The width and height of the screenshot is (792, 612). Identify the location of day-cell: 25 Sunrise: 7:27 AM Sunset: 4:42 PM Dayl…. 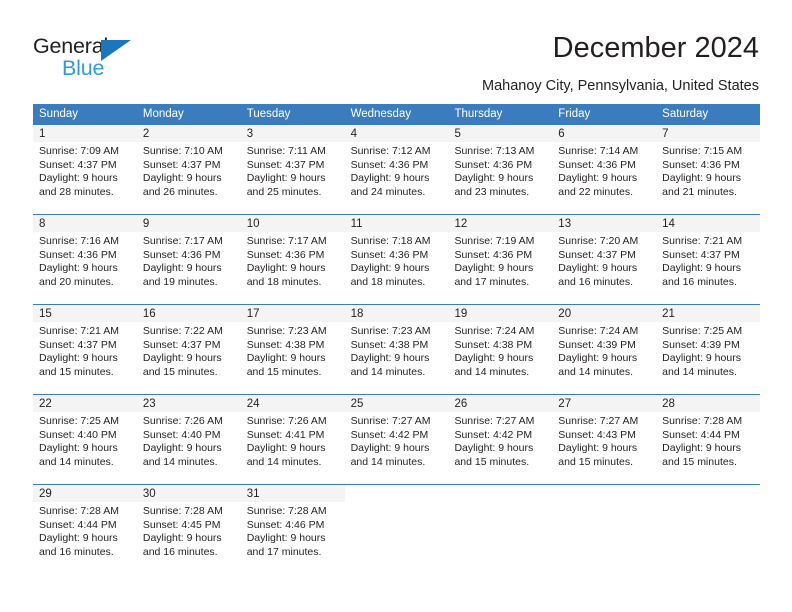
(396, 439).